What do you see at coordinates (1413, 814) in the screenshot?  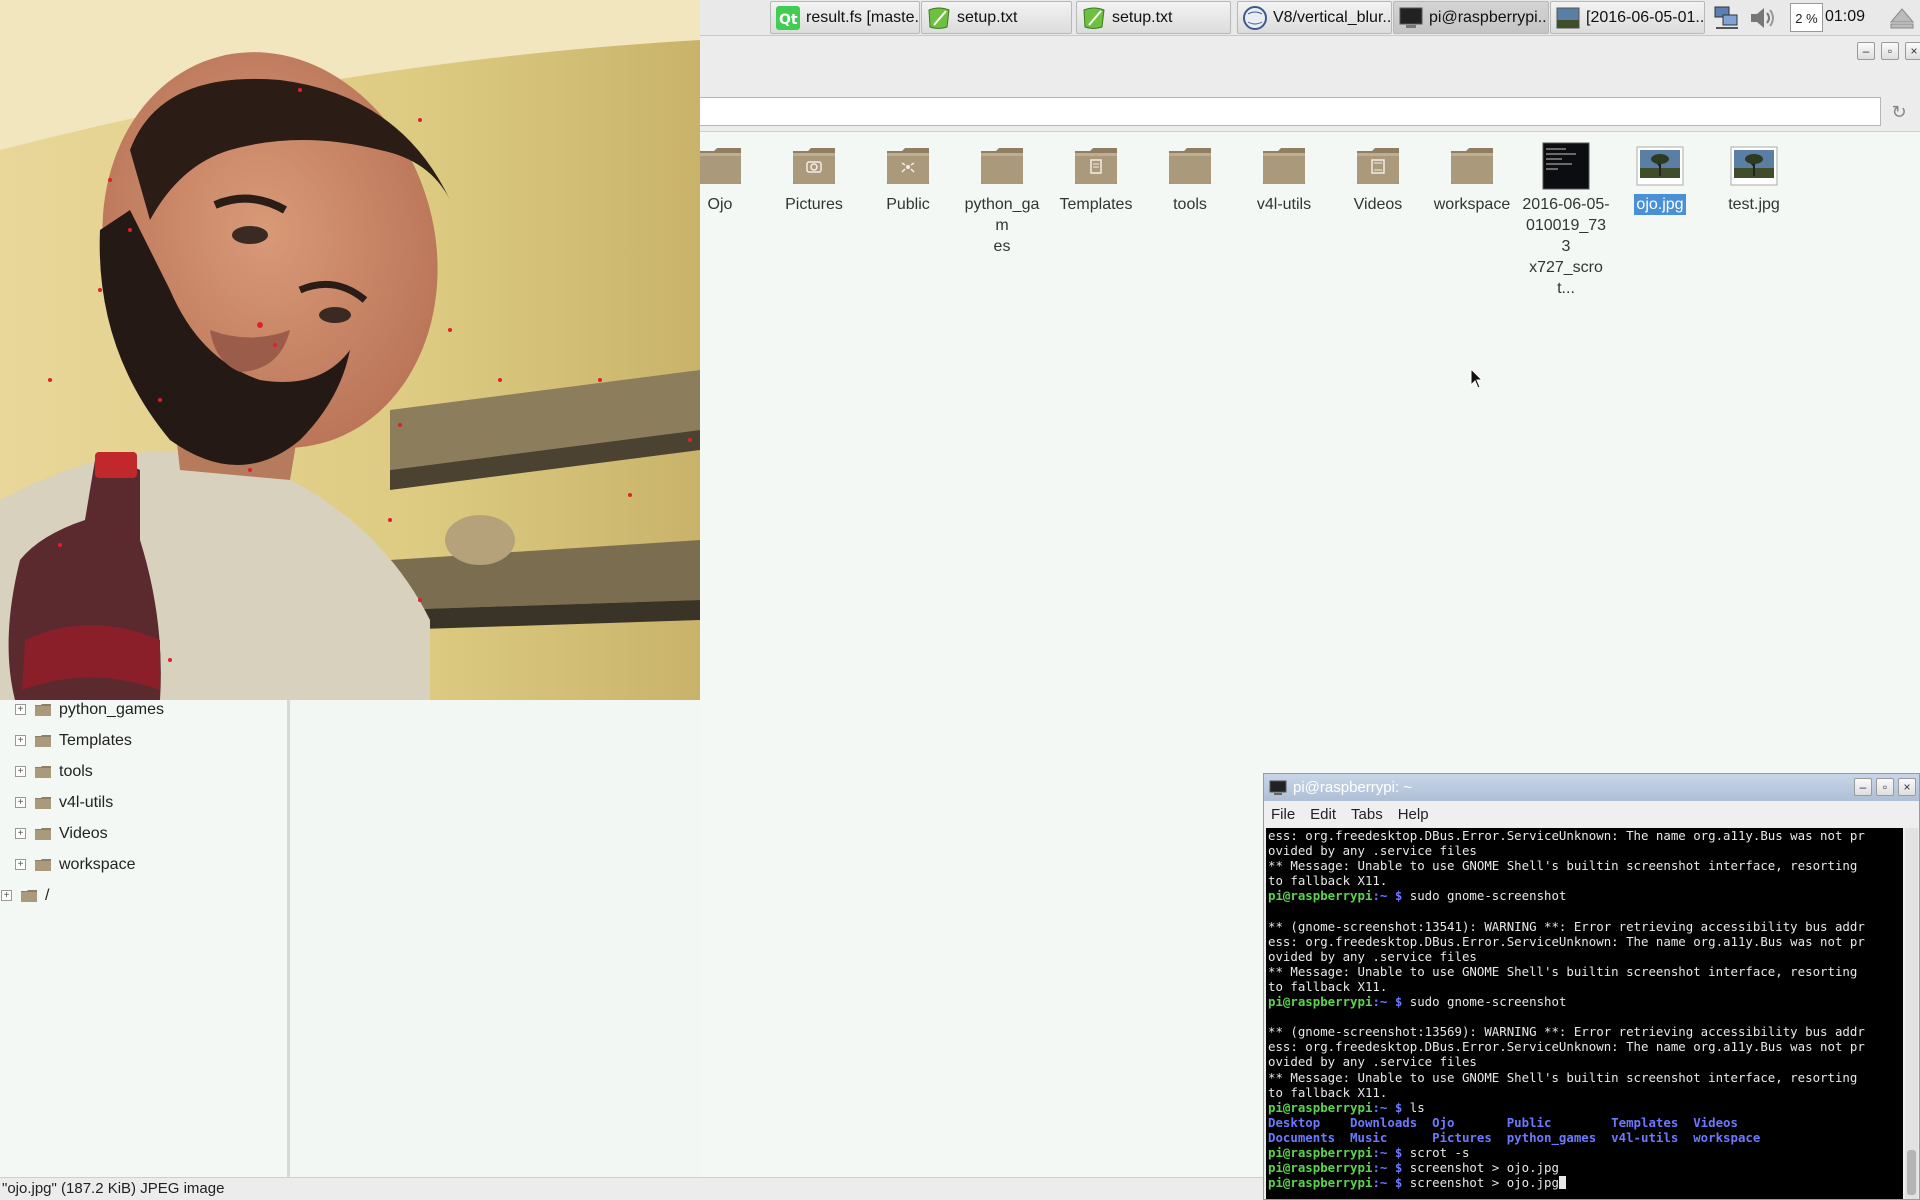 I see `menu-help: Help` at bounding box center [1413, 814].